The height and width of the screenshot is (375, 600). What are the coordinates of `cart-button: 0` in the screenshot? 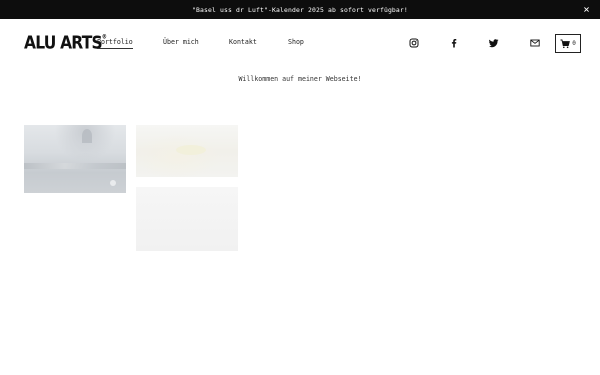 It's located at (568, 43).